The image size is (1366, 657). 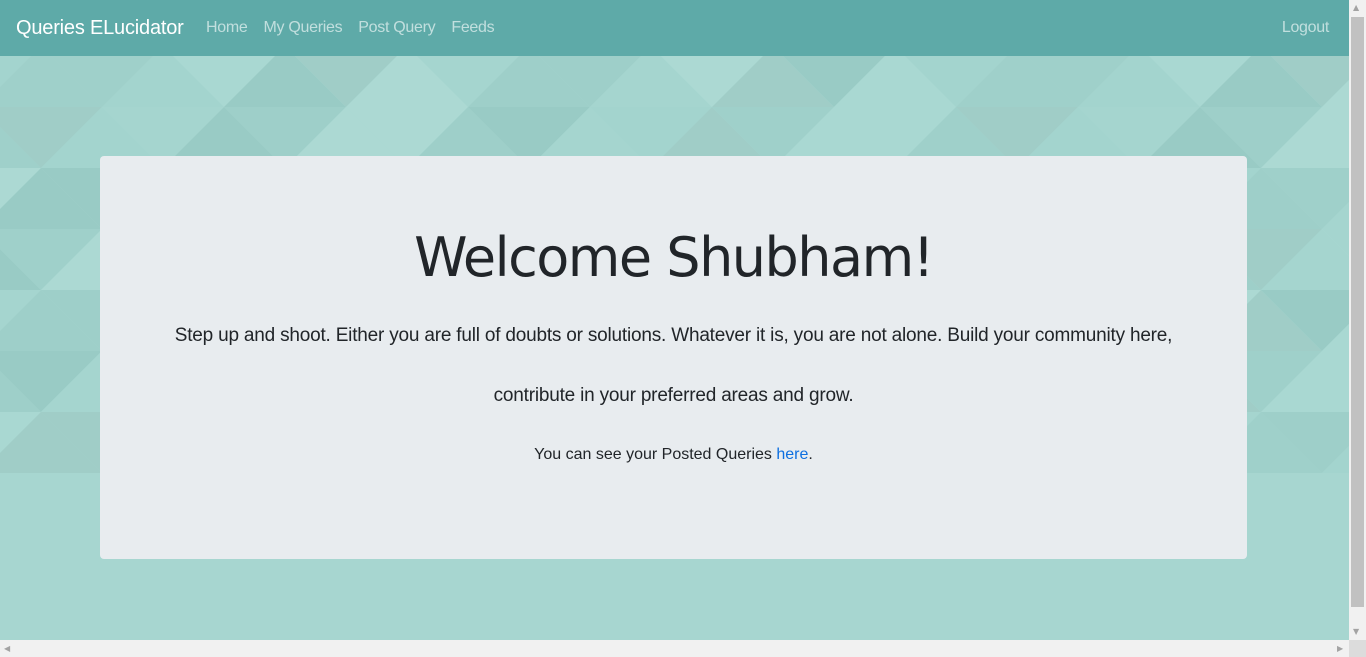 What do you see at coordinates (1356, 632) in the screenshot?
I see `scroll-down-arrow-icon: ▼` at bounding box center [1356, 632].